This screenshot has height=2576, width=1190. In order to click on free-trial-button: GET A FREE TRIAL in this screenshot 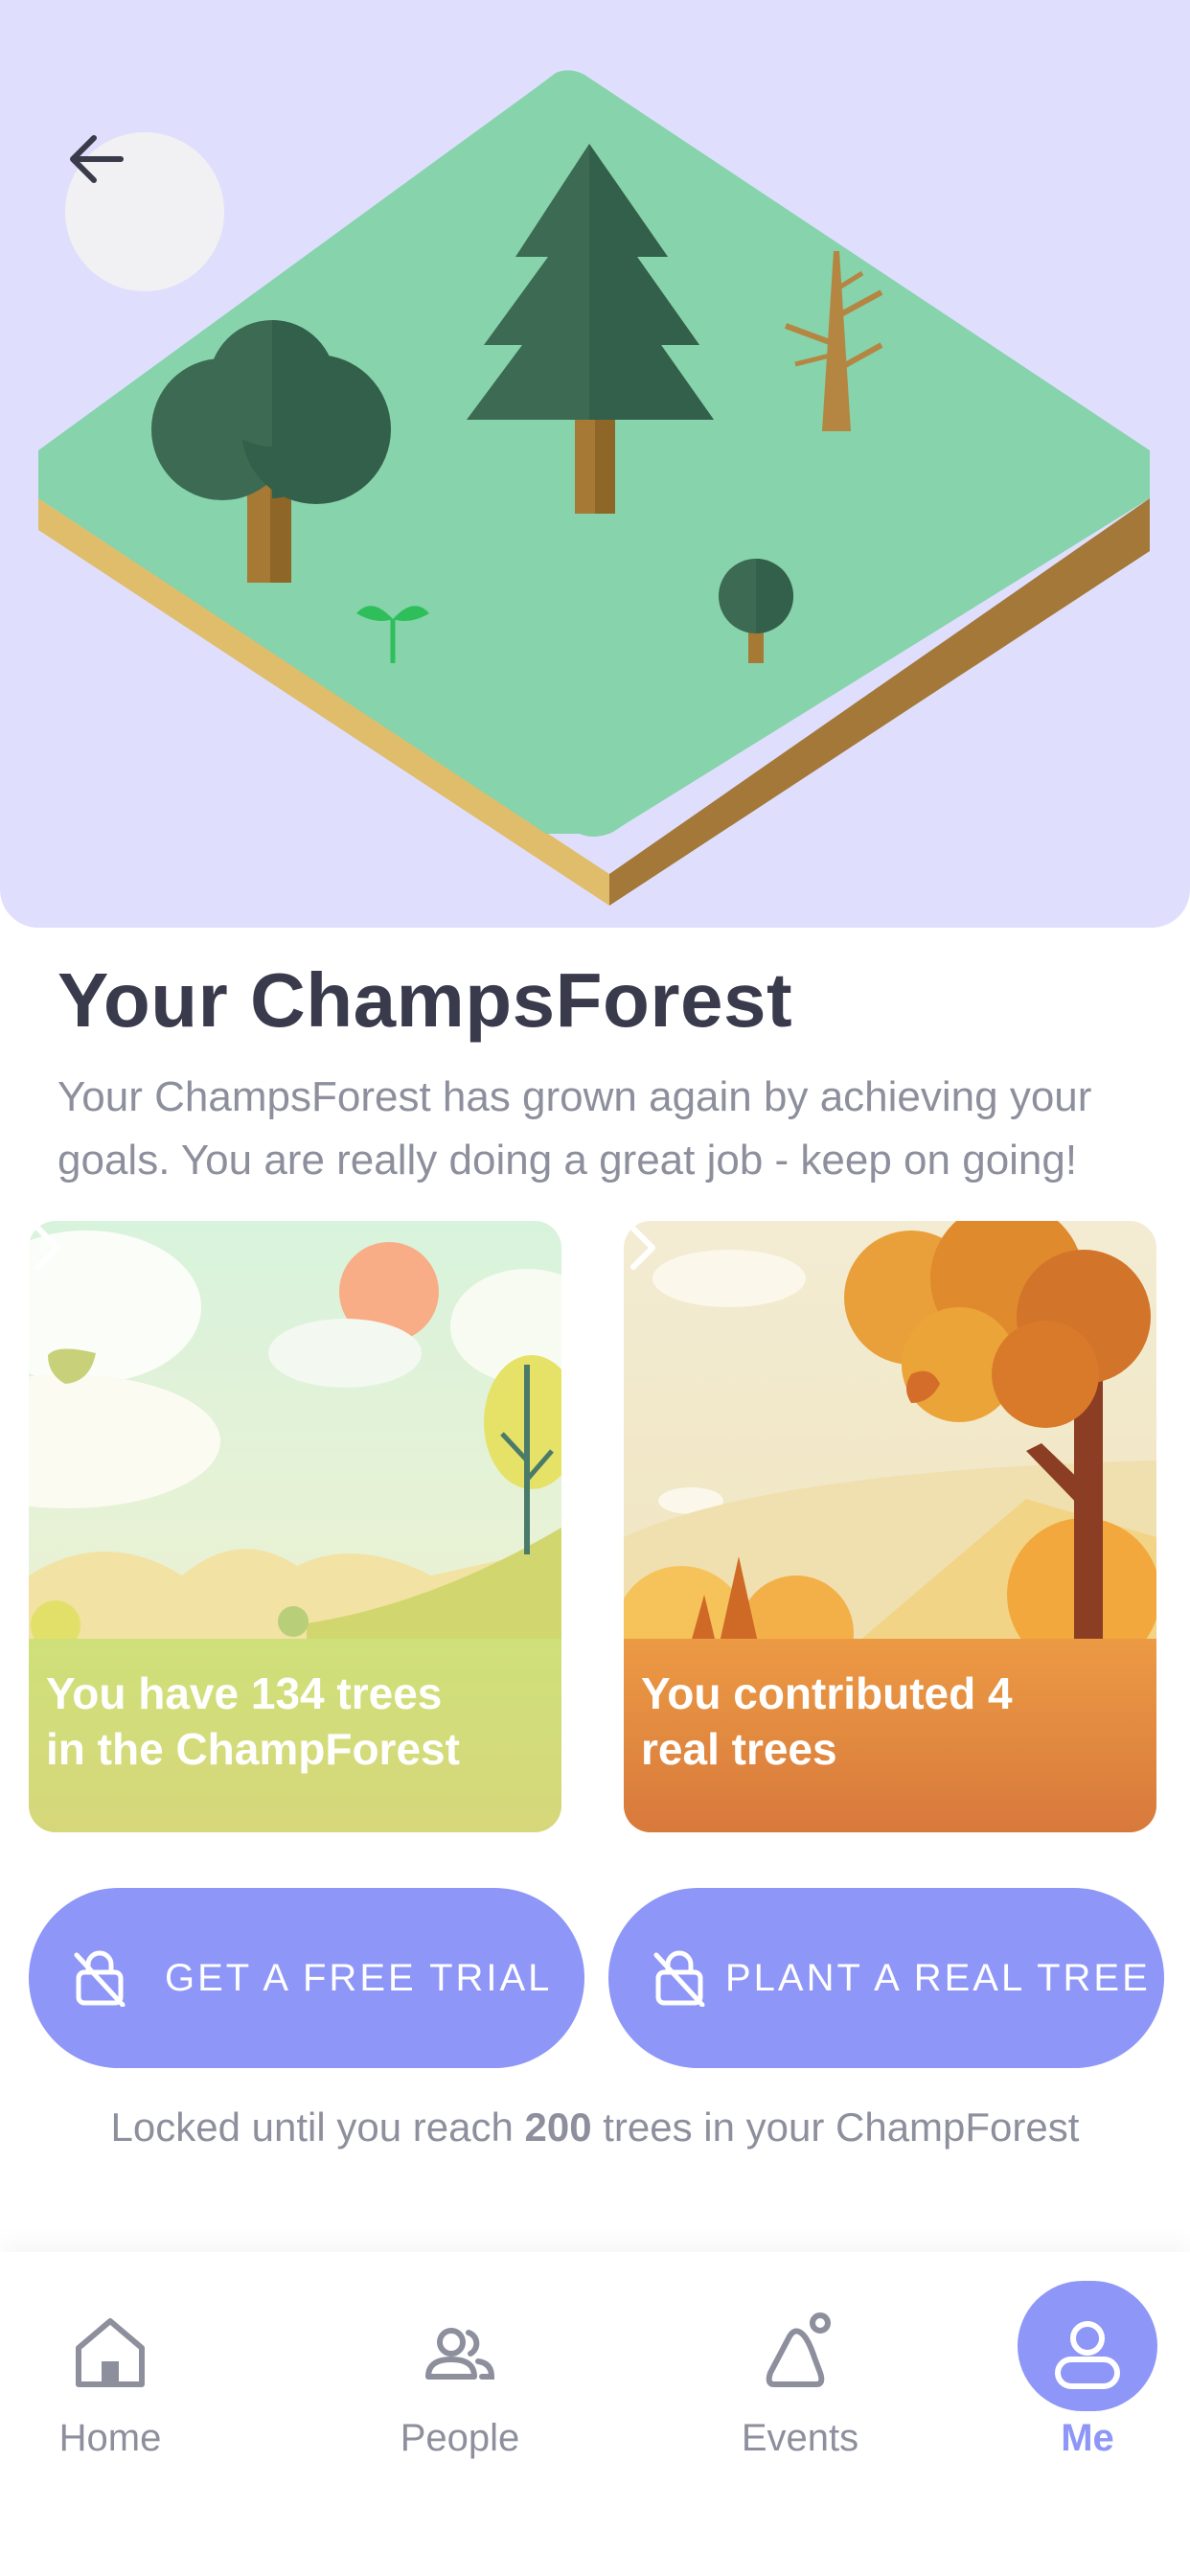, I will do `click(307, 1978)`.